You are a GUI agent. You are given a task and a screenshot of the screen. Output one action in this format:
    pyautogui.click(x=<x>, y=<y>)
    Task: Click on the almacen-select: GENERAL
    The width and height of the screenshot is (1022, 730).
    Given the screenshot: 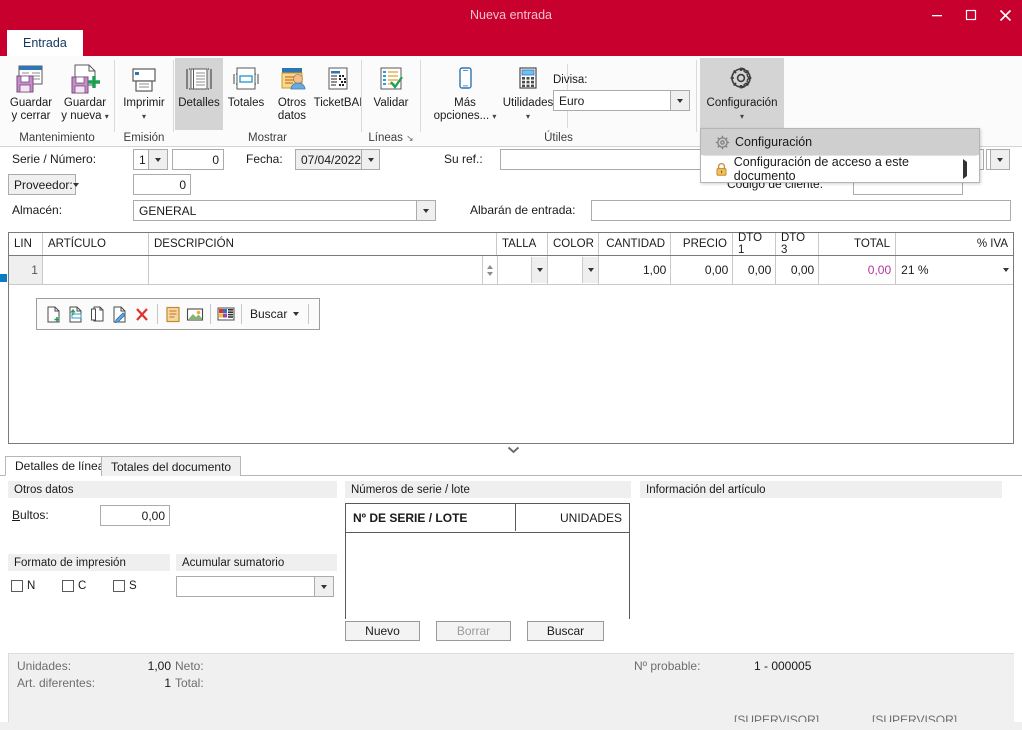 What is the action you would take?
    pyautogui.click(x=284, y=210)
    